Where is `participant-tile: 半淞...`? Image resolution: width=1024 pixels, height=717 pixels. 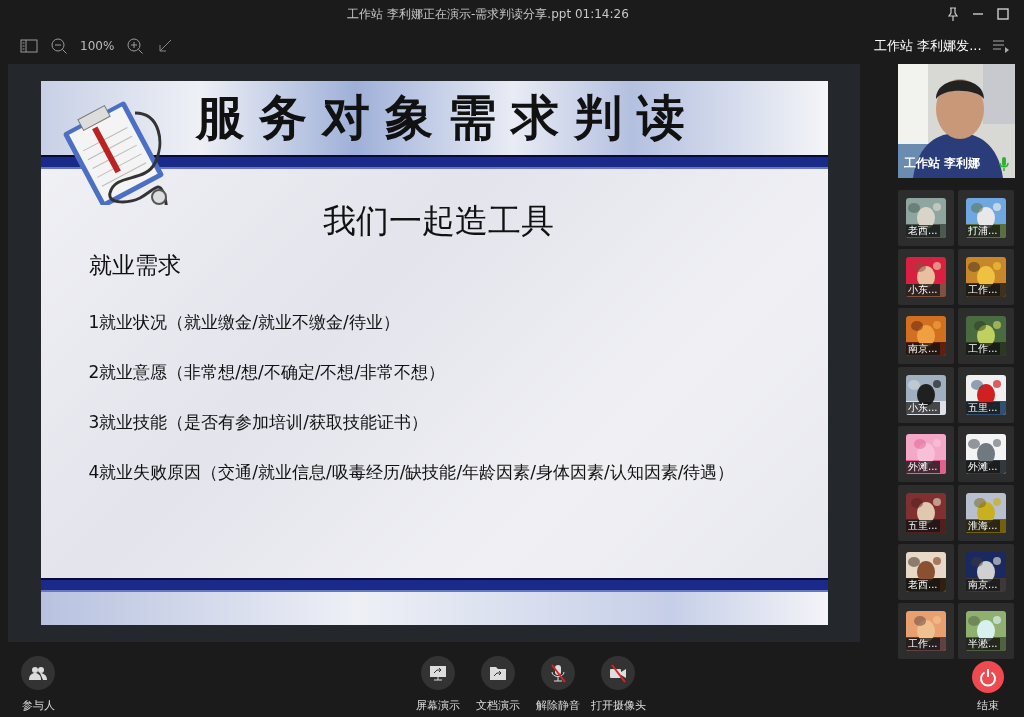 participant-tile: 半淞... is located at coordinates (986, 631).